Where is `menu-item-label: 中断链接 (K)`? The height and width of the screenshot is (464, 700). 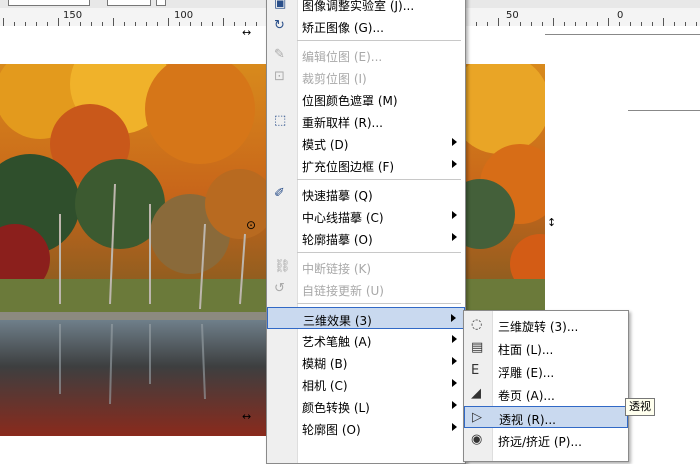
menu-item-label: 中断链接 (K) is located at coordinates (337, 269).